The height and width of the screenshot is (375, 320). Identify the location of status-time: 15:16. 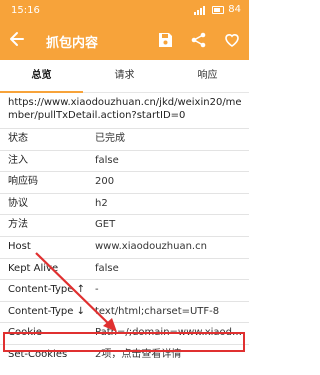
(25, 10).